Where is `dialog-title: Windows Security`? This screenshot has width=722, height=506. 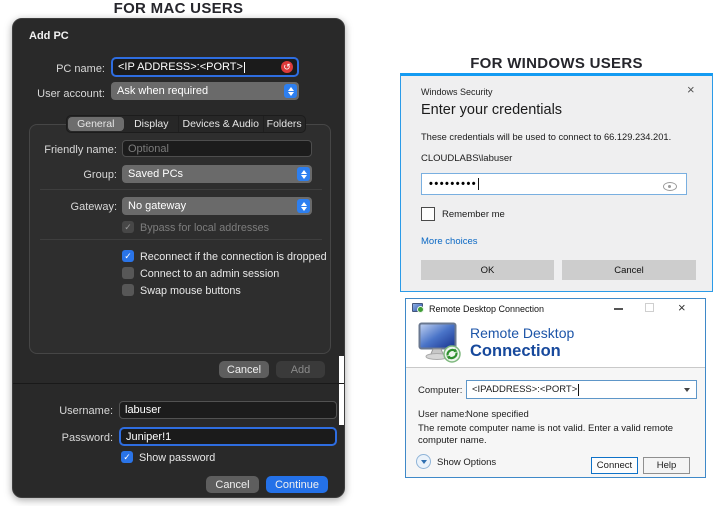
dialog-title: Windows Security is located at coordinates (457, 92).